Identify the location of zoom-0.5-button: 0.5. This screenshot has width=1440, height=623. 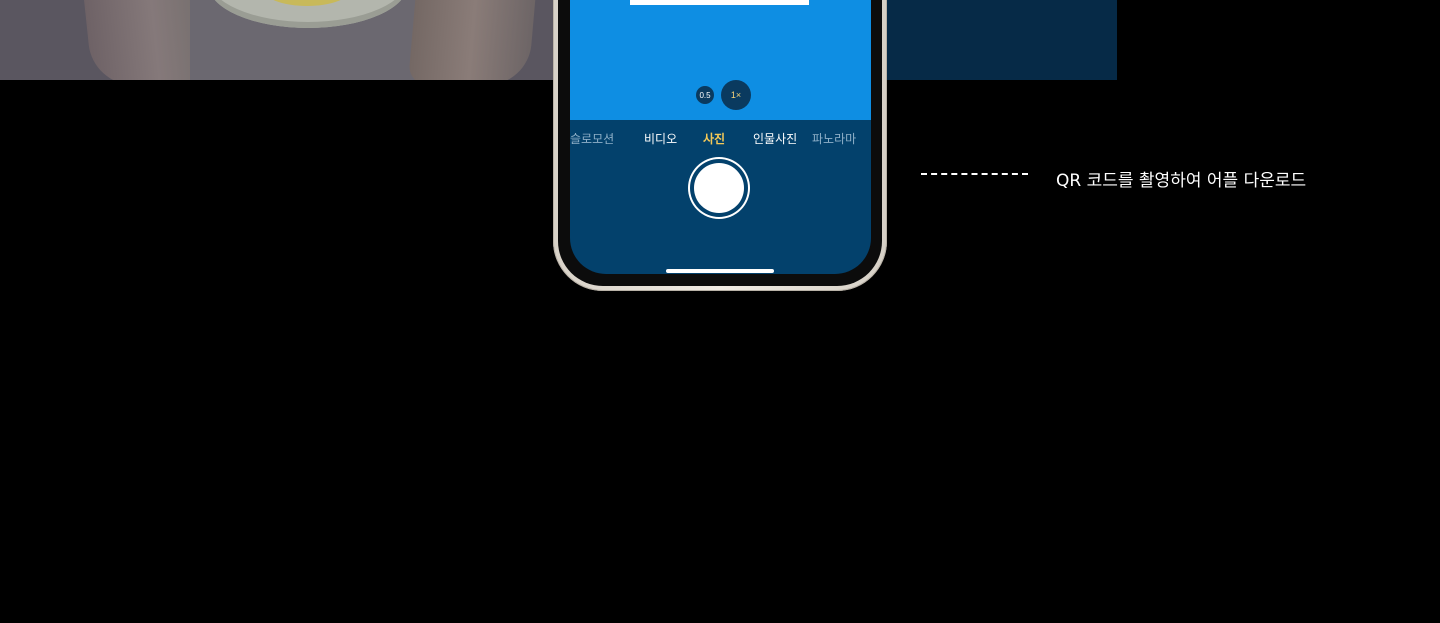
(705, 95).